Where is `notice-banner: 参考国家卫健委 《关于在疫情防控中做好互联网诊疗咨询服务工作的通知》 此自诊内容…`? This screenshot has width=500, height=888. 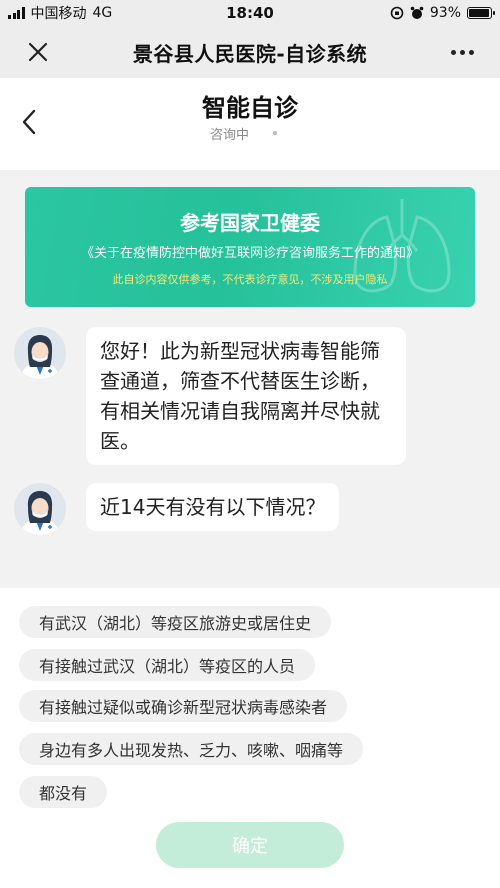
notice-banner: 参考国家卫健委 《关于在疫情防控中做好互联网诊疗咨询服务工作的通知》 此自诊内容… is located at coordinates (250, 247).